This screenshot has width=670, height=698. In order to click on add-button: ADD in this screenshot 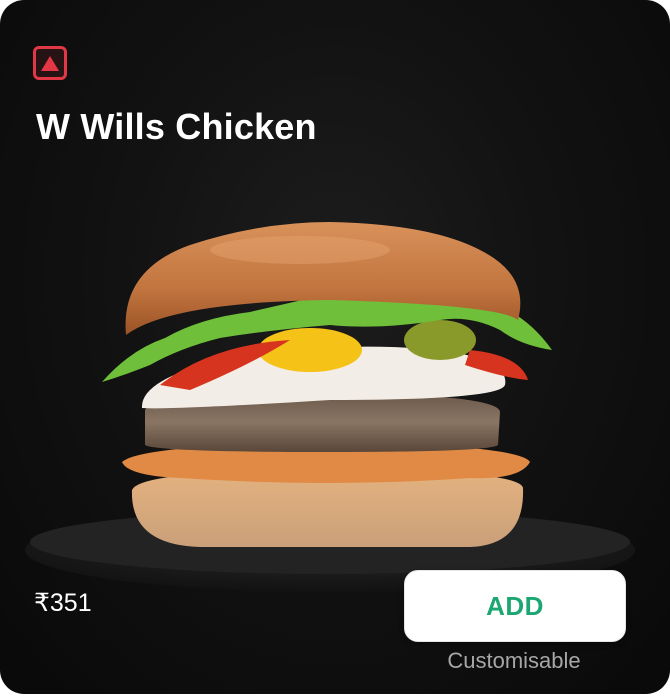, I will do `click(515, 606)`.